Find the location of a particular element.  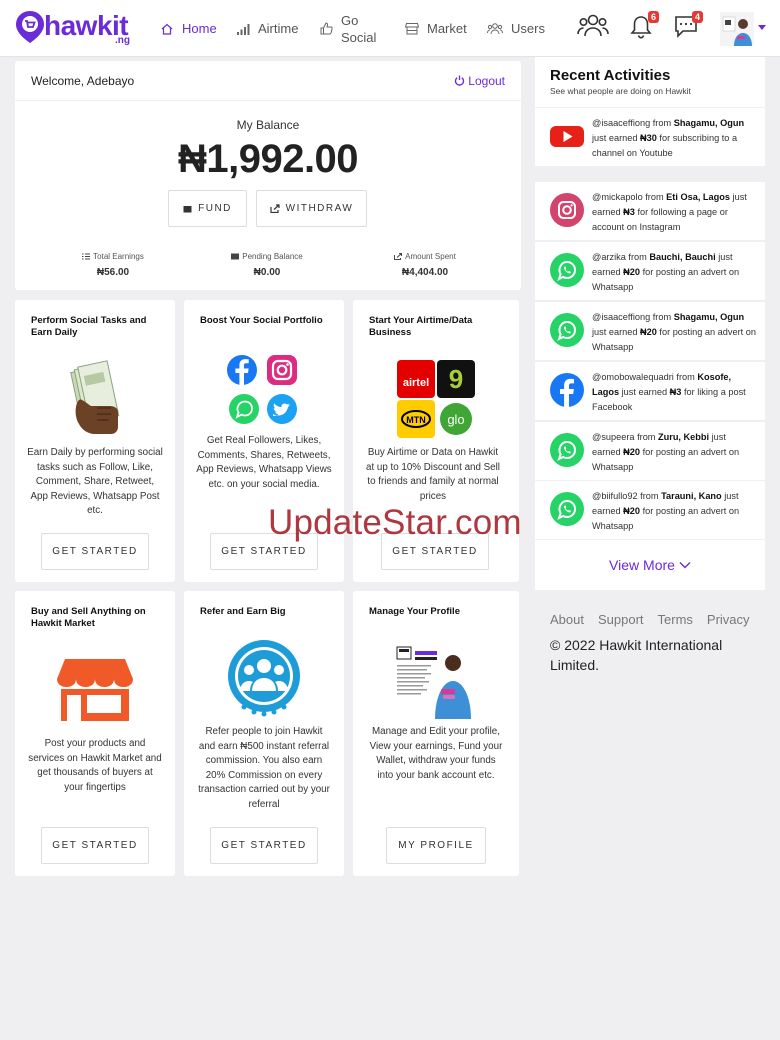

watermark: UpdateStar.com is located at coordinates (395, 522).